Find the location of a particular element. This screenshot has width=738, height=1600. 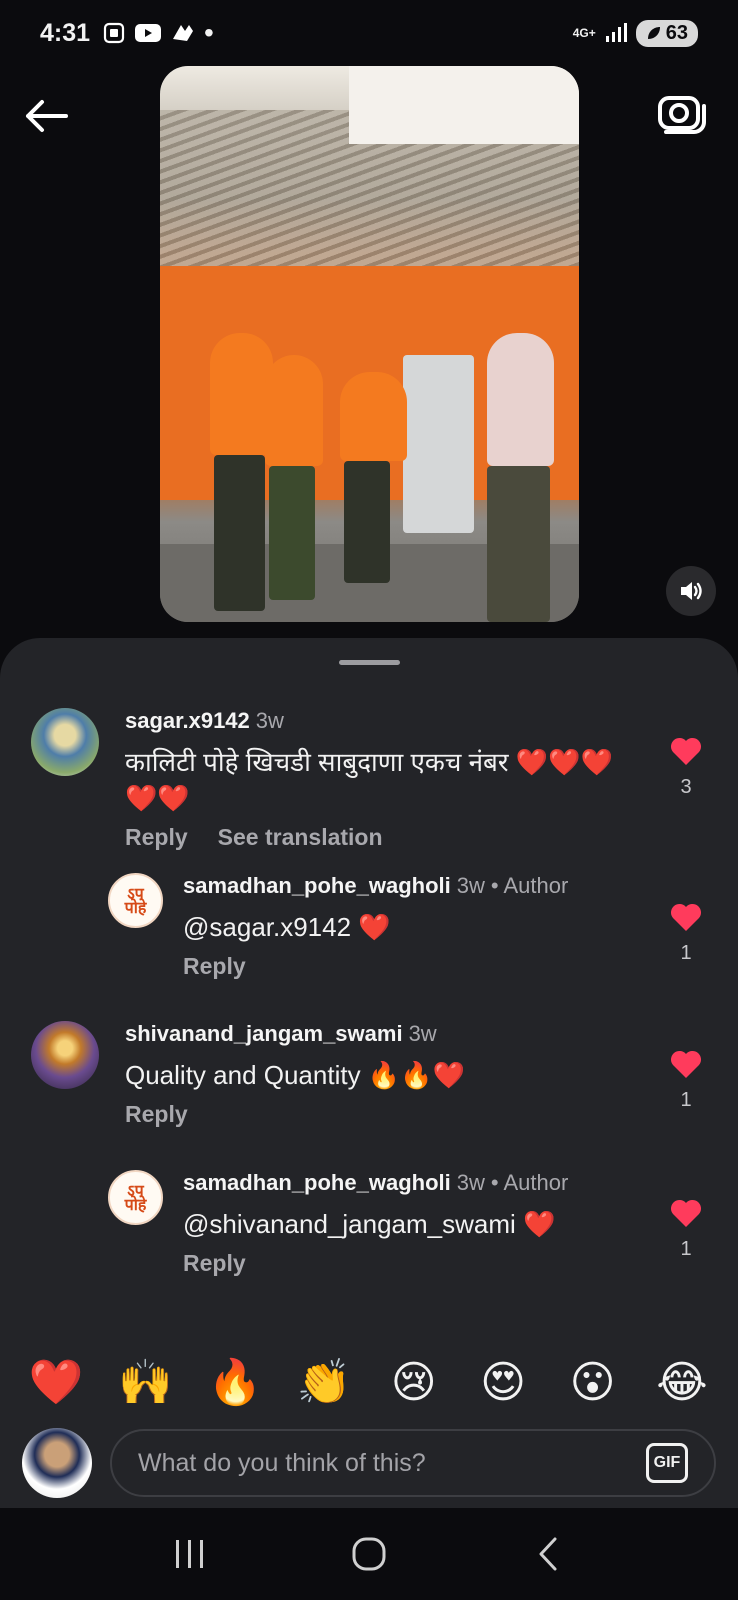

home-button is located at coordinates (369, 1554).